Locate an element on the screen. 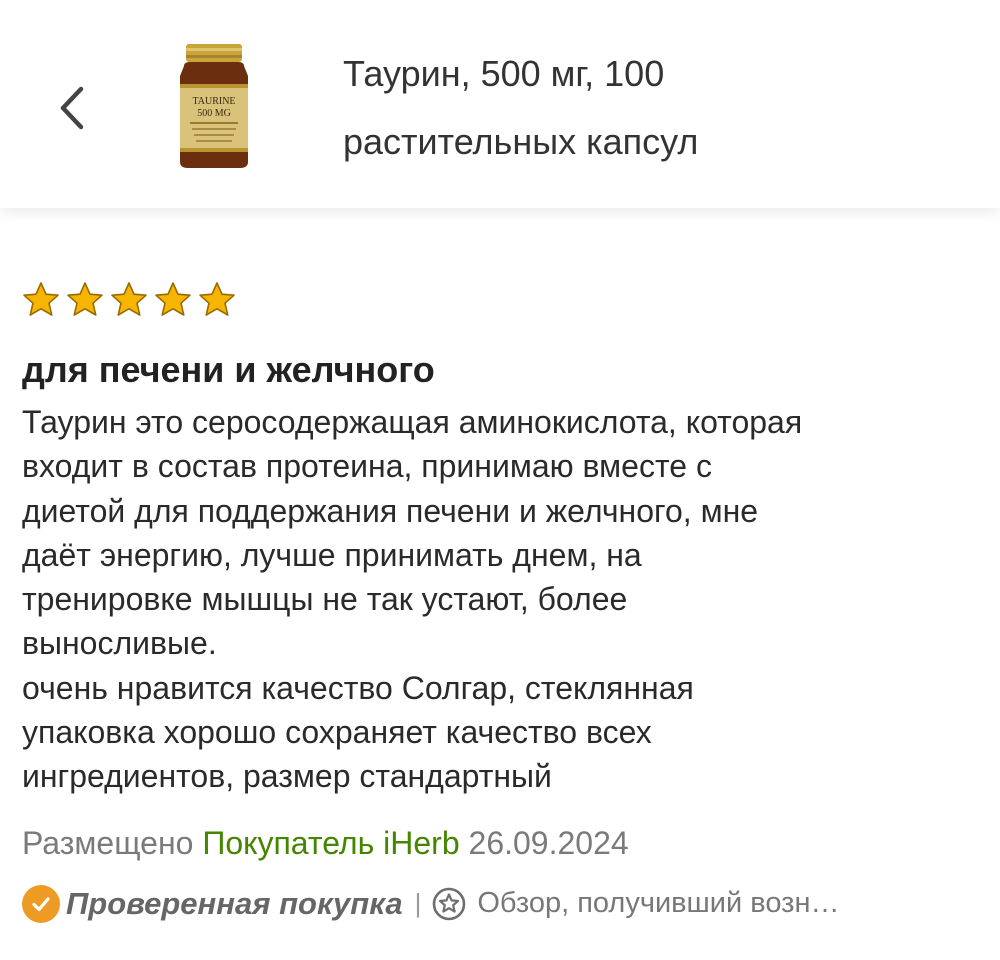  review-author: Покупатель iHerb is located at coordinates (330, 843).